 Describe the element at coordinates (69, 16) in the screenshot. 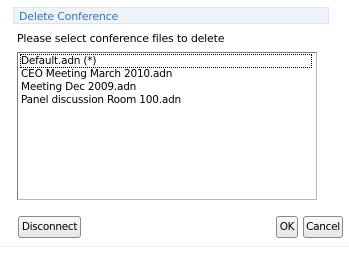

I see `dialog-title: Delete Conference` at that location.